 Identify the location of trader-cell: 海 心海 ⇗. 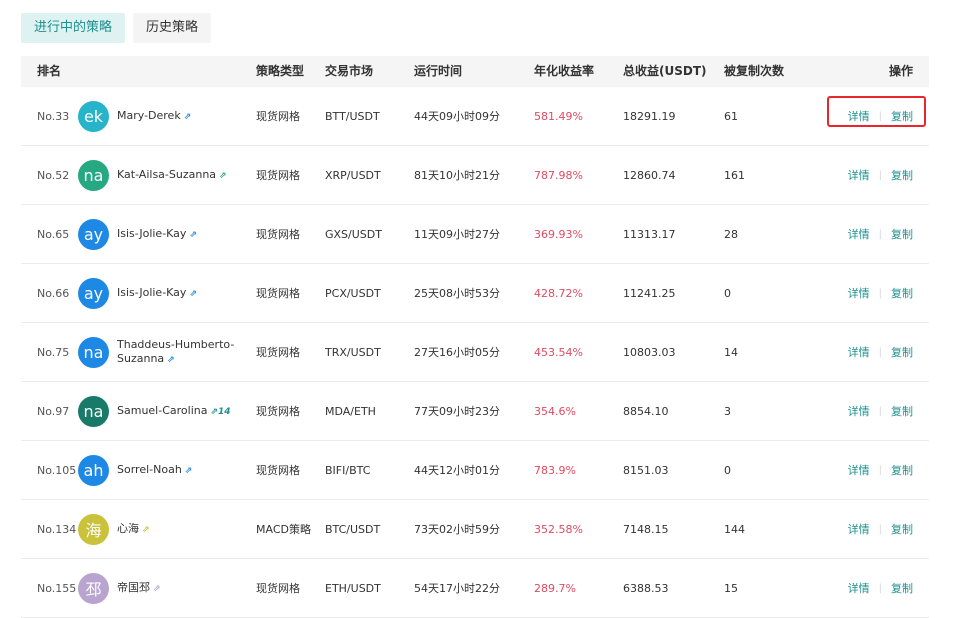
(114, 529).